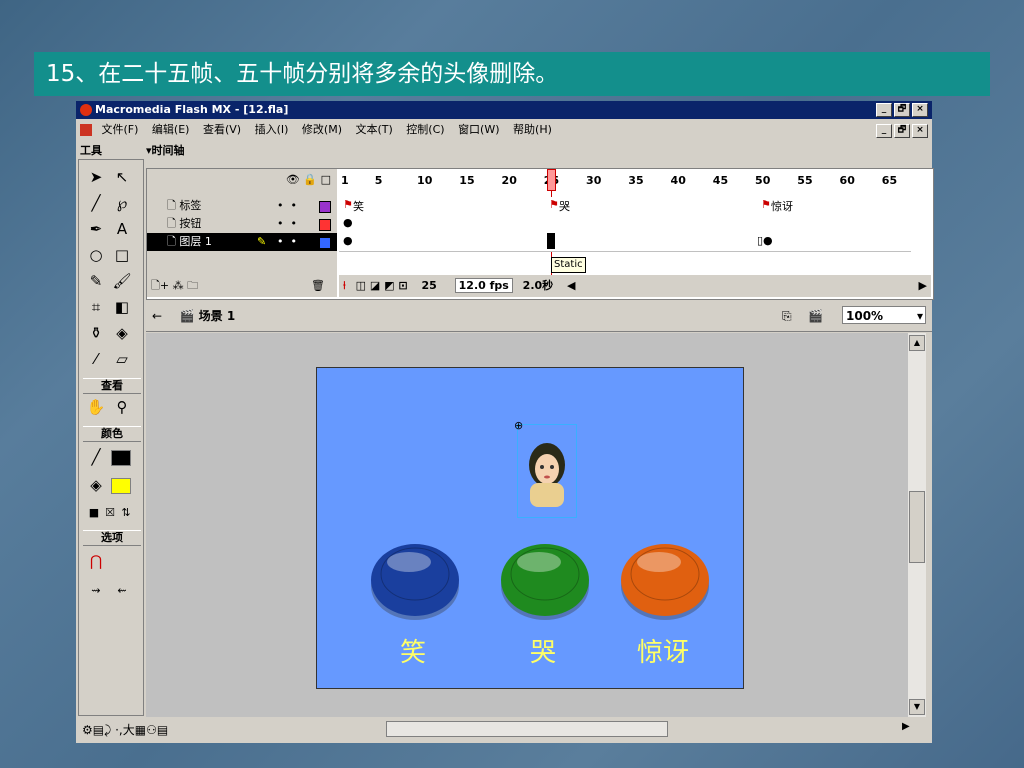 This screenshot has height=768, width=1024. What do you see at coordinates (532, 129) in the screenshot?
I see `menu-help: 帮助(H)` at bounding box center [532, 129].